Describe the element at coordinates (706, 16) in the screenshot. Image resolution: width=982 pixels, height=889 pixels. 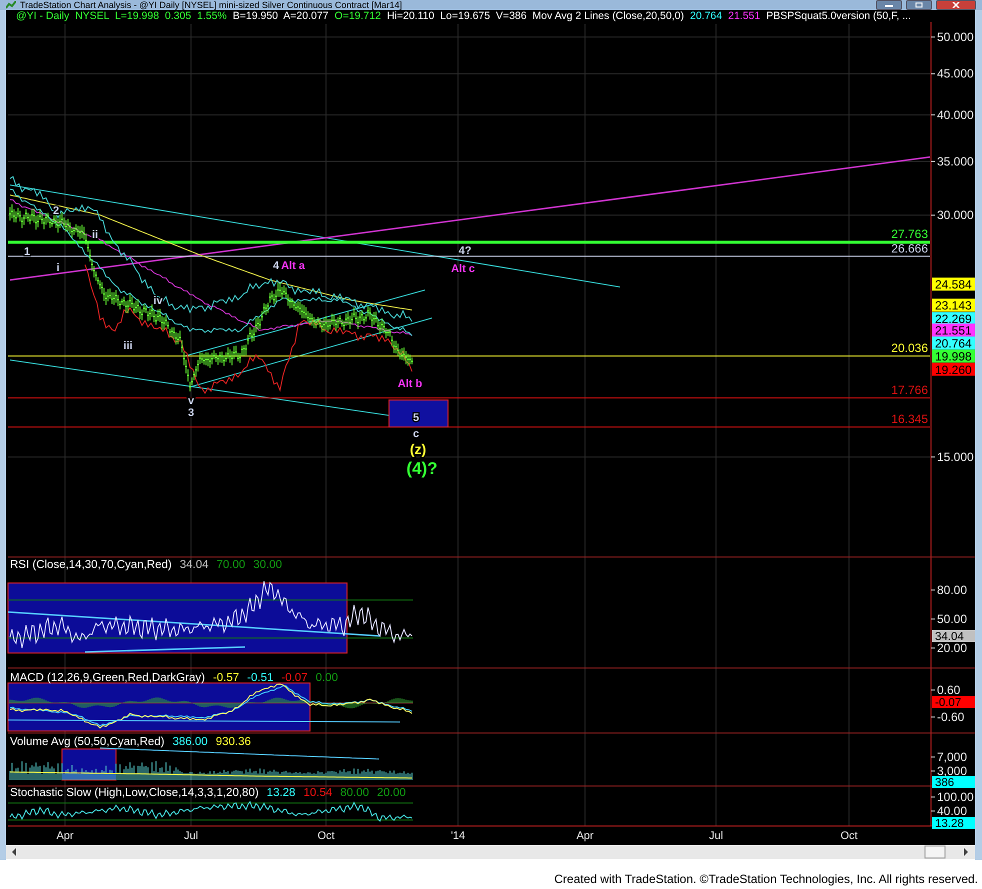
I see `chart-legend-text: 20.764` at that location.